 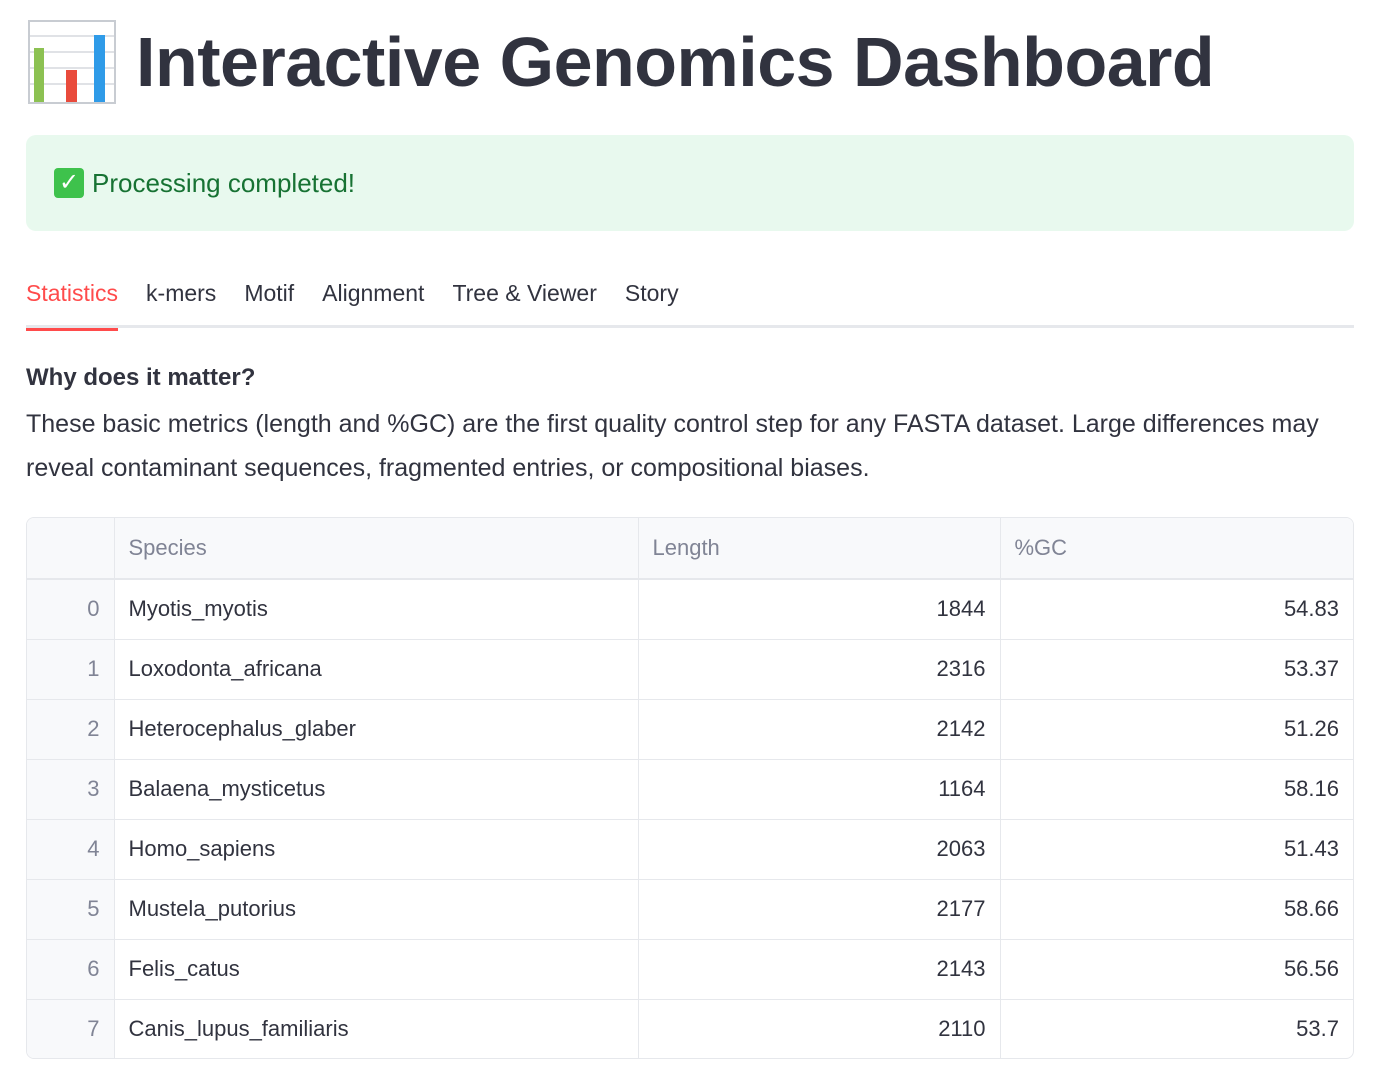 I want to click on table-header-row: Species Length %GC, so click(x=690, y=549).